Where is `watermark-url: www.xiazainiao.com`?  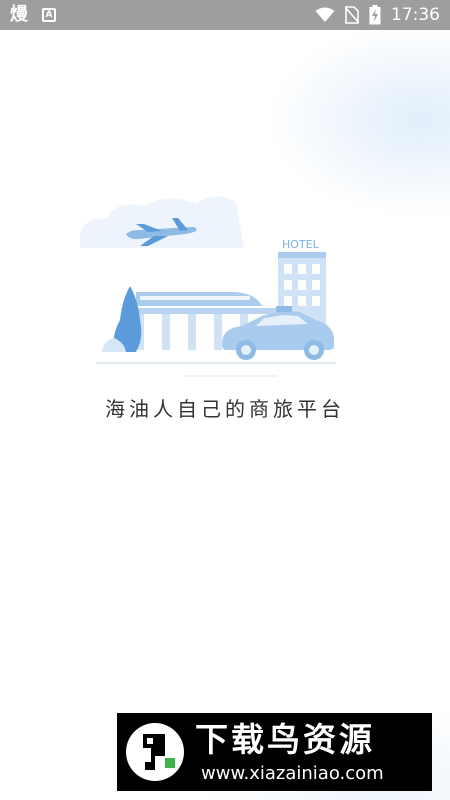
watermark-url: www.xiazainiao.com is located at coordinates (292, 773).